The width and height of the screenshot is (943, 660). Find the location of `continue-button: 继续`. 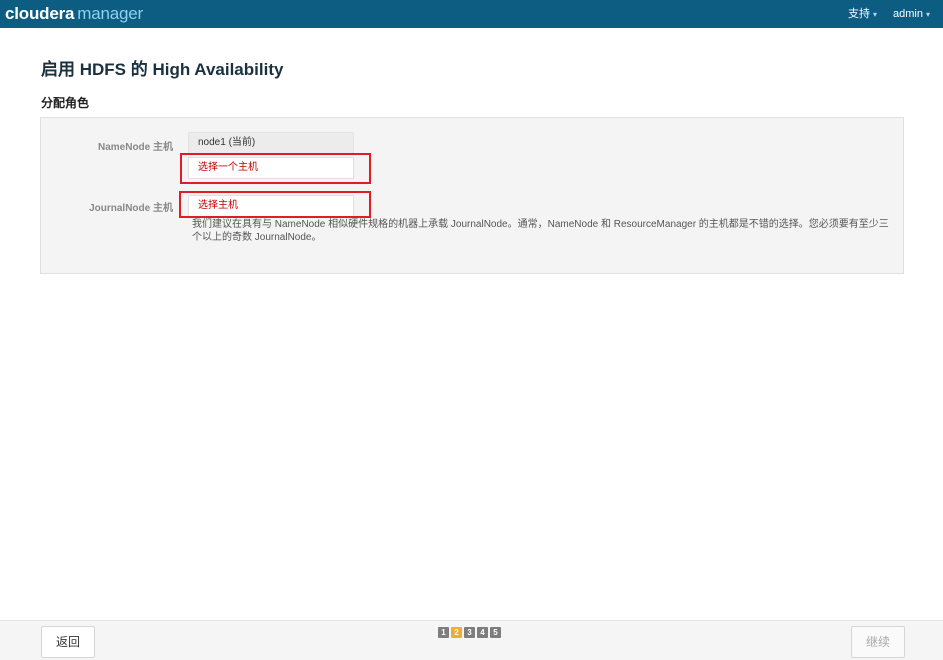

continue-button: 继续 is located at coordinates (878, 642).